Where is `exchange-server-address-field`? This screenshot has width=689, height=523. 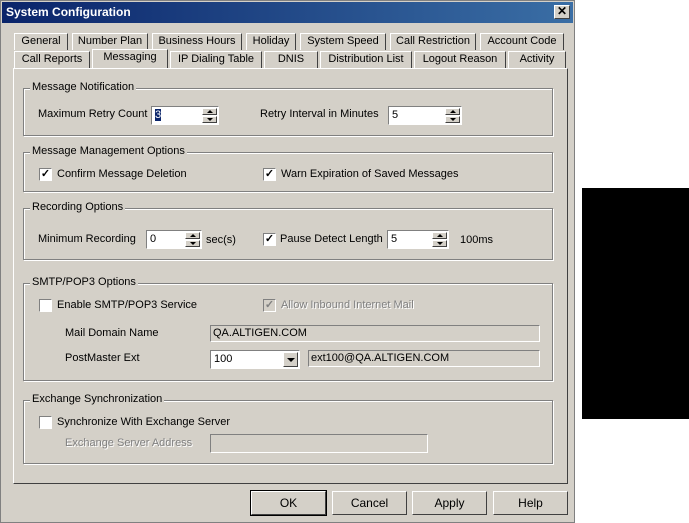 exchange-server-address-field is located at coordinates (319, 443).